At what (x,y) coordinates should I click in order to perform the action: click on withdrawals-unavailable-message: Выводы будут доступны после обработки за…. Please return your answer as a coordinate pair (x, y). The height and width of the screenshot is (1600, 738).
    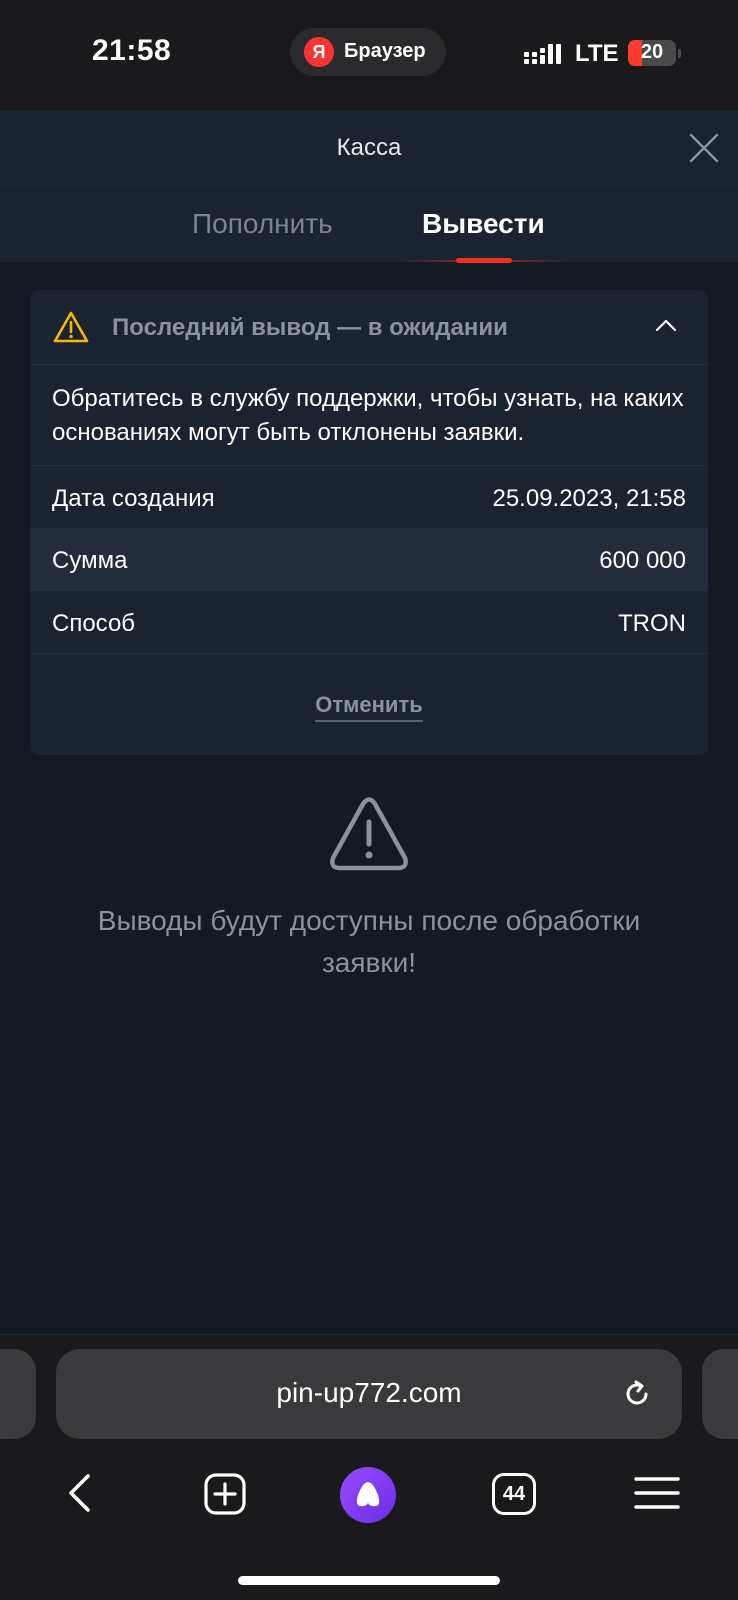
    Looking at the image, I should click on (369, 941).